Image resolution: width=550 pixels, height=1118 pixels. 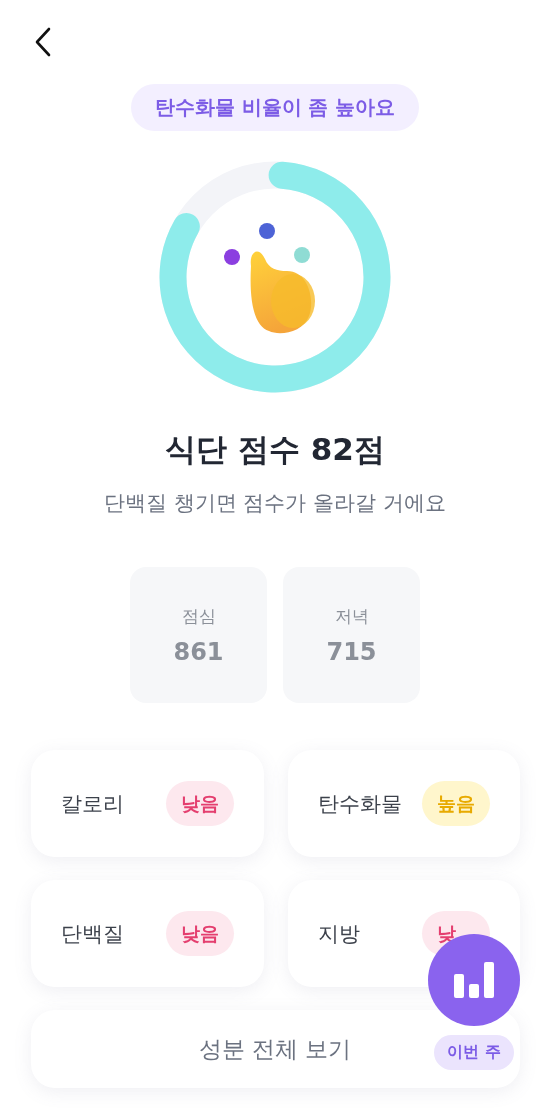 I want to click on nutrient-name: 탄수화물, so click(x=360, y=804).